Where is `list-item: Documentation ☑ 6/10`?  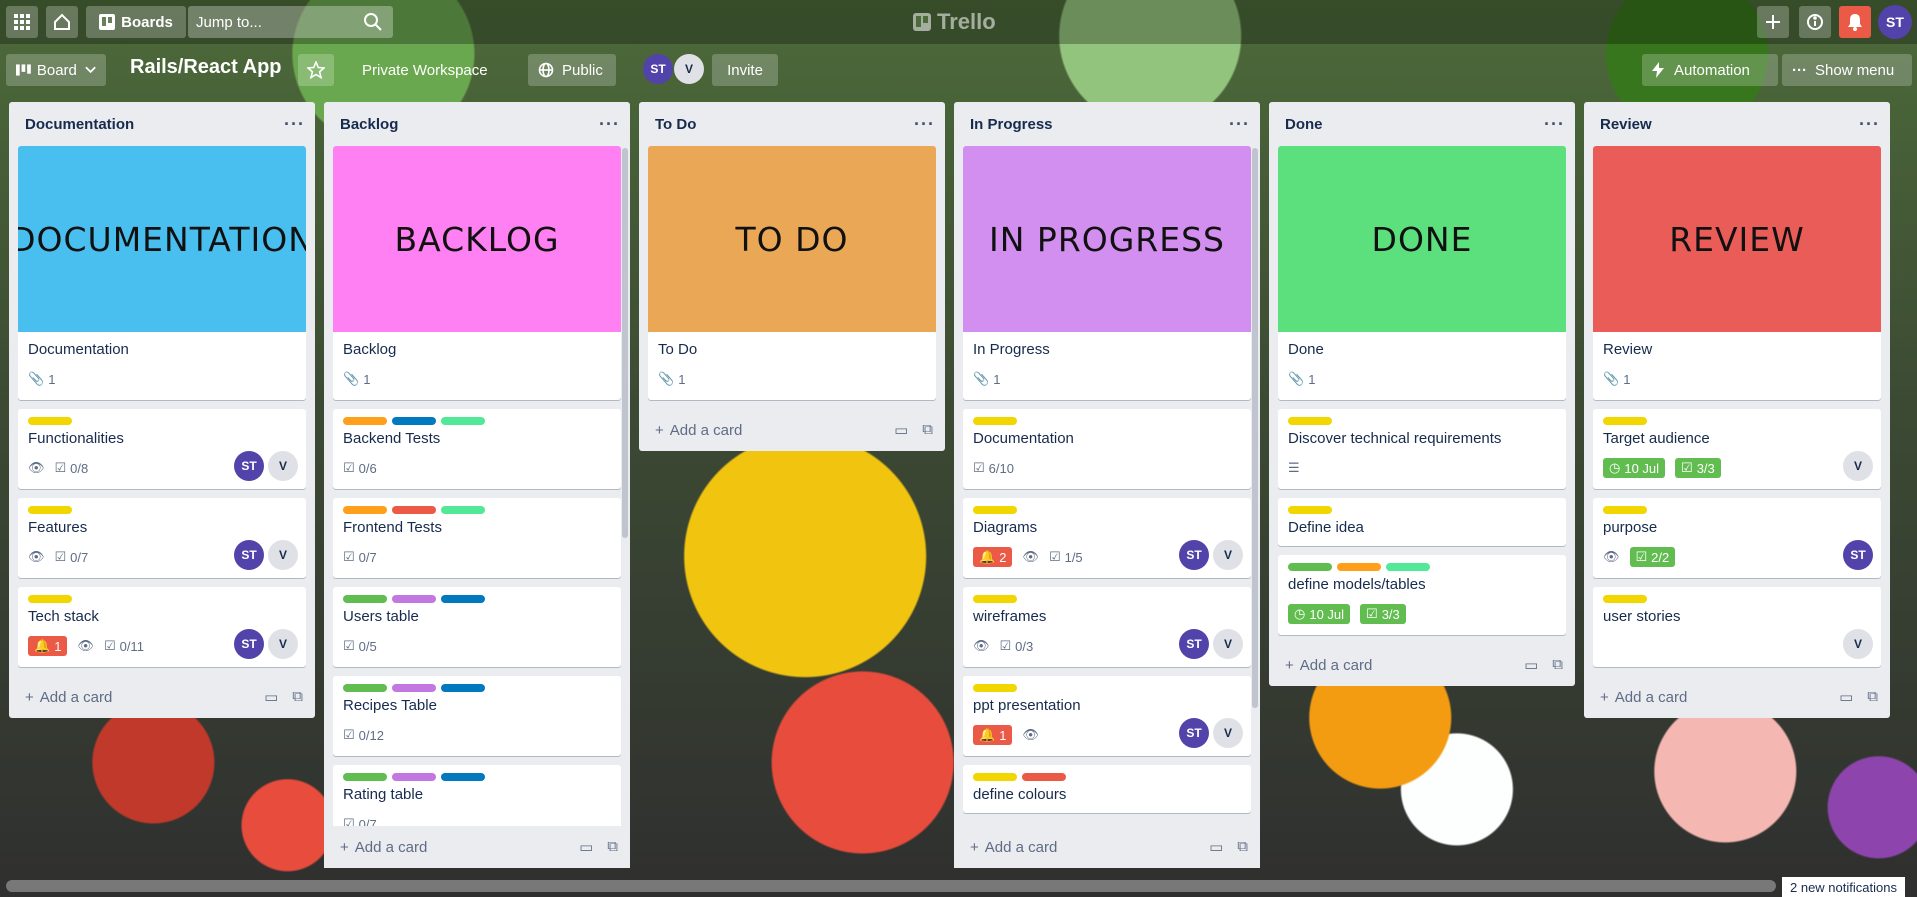
list-item: Documentation ☑ 6/10 is located at coordinates (1107, 449).